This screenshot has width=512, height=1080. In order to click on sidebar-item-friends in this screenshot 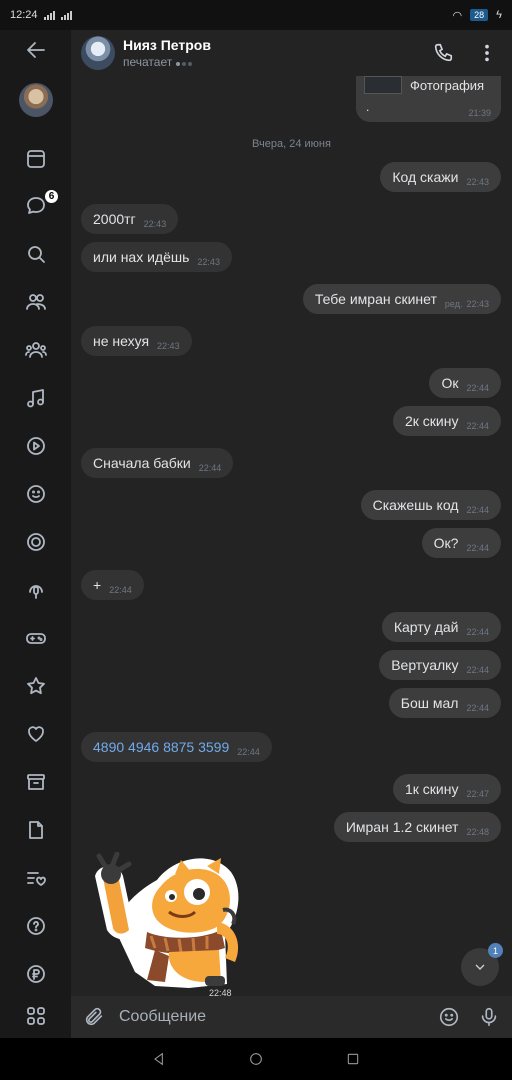, I will do `click(35, 302)`.